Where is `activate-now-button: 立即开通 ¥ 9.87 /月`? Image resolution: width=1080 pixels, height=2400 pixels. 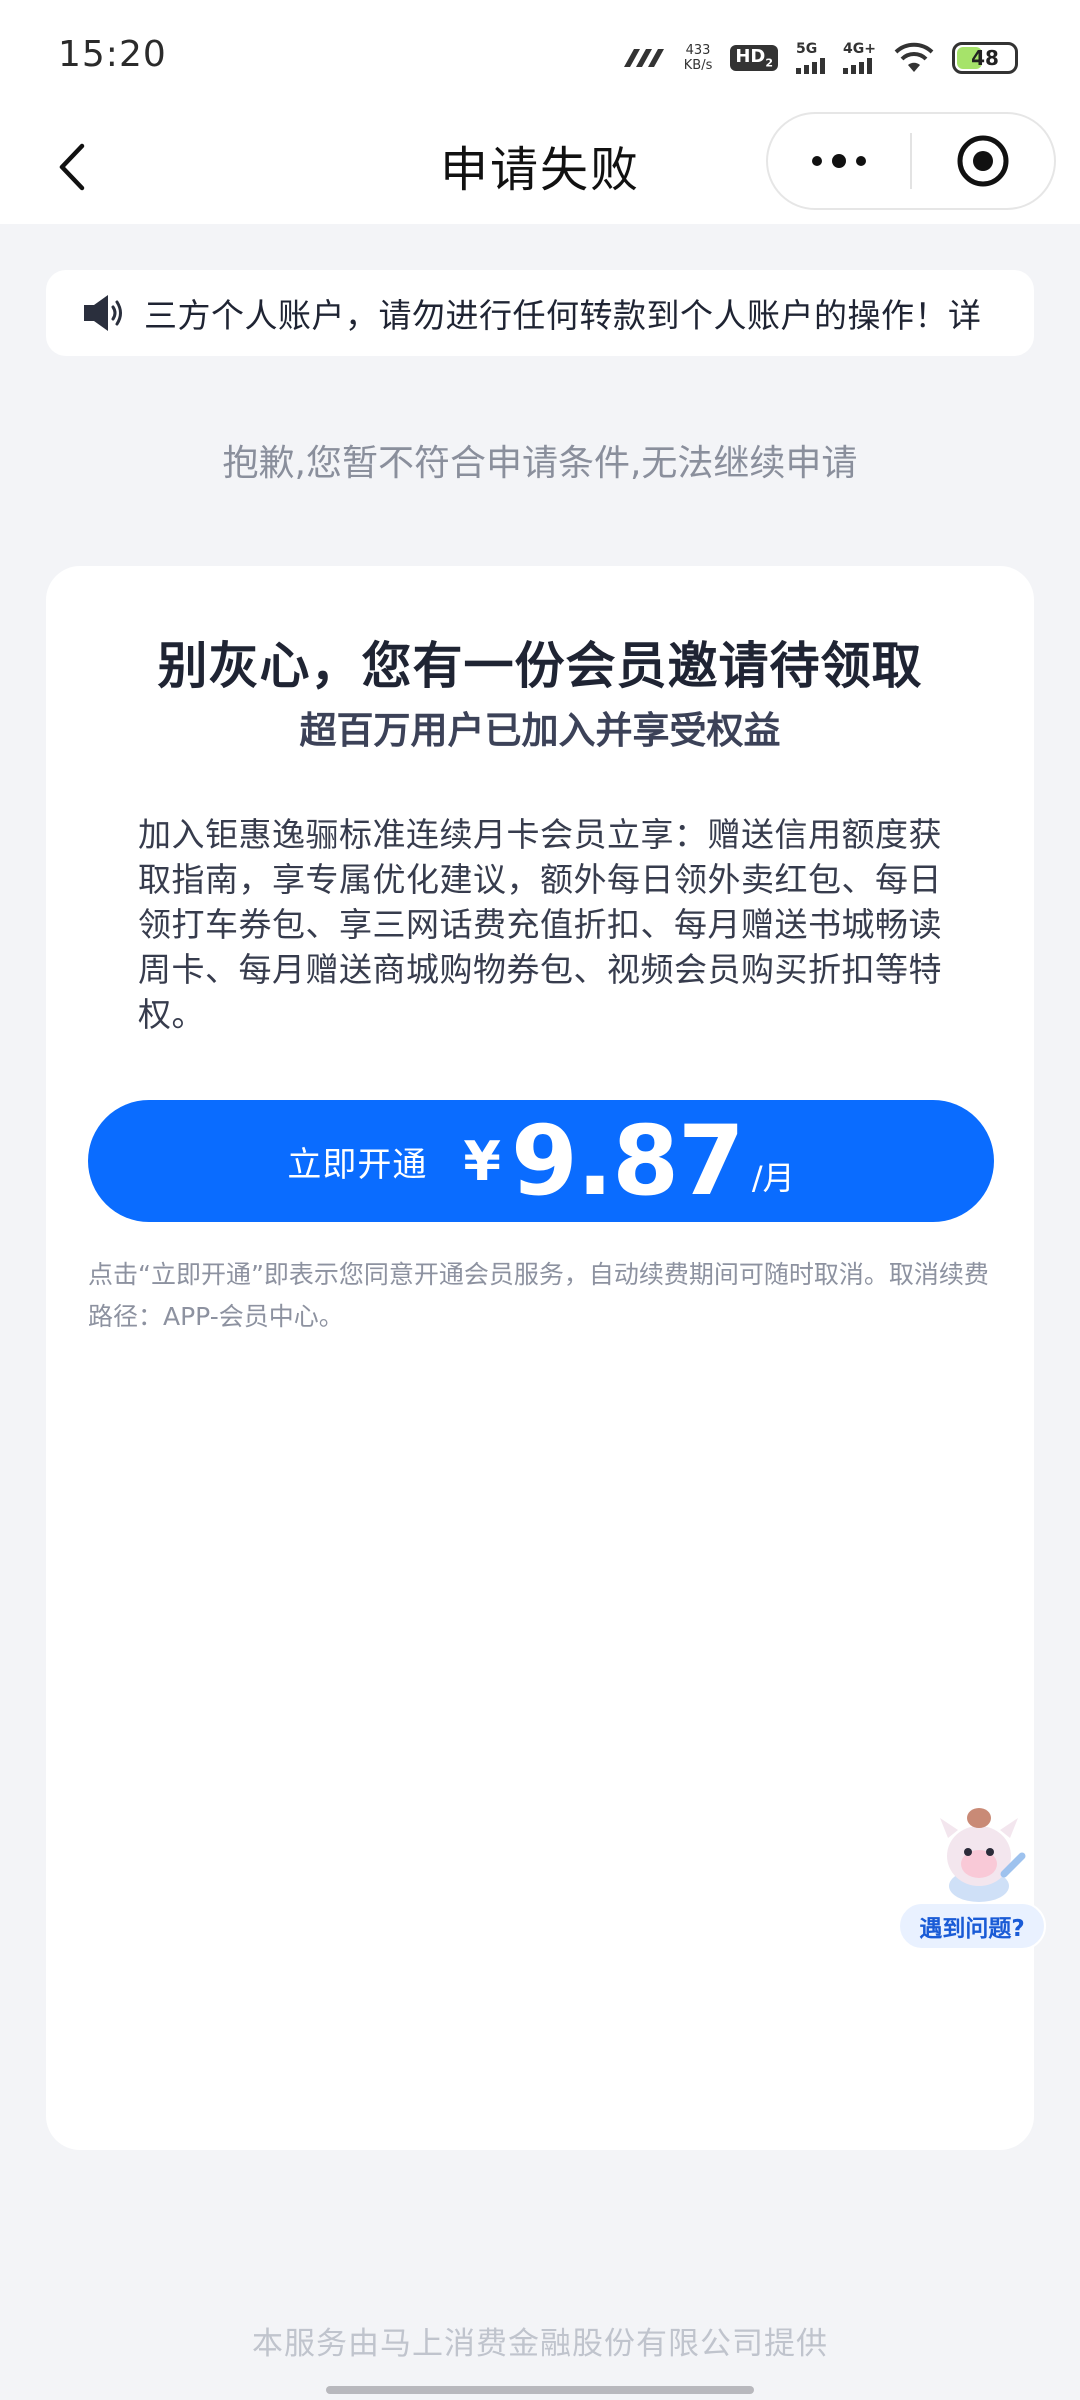
activate-now-button: 立即开通 ¥ 9.87 /月 is located at coordinates (541, 1161).